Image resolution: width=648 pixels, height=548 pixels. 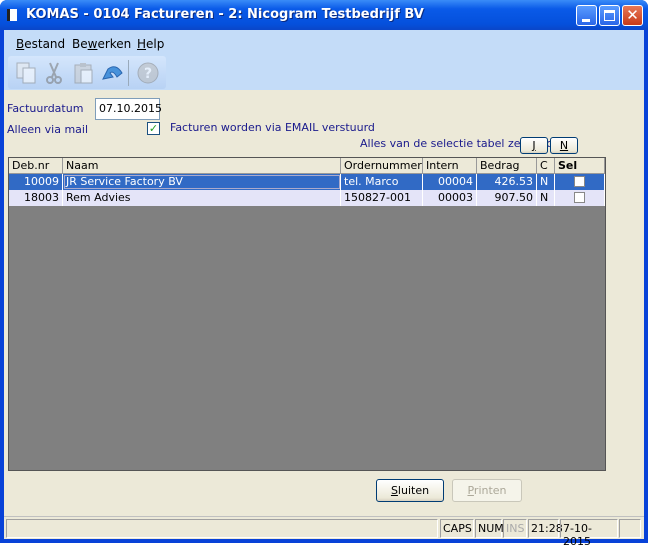 I want to click on sluiten-button: Sluiten, so click(x=410, y=490).